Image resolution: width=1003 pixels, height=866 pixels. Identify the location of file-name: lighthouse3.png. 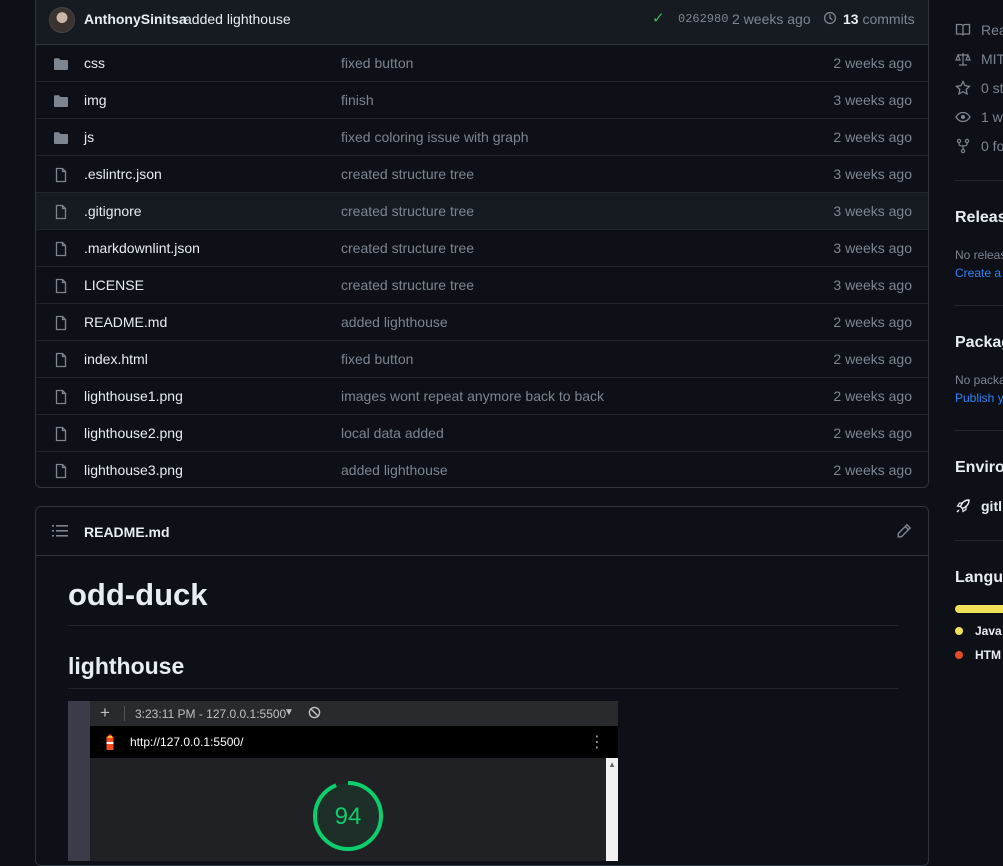
(133, 470).